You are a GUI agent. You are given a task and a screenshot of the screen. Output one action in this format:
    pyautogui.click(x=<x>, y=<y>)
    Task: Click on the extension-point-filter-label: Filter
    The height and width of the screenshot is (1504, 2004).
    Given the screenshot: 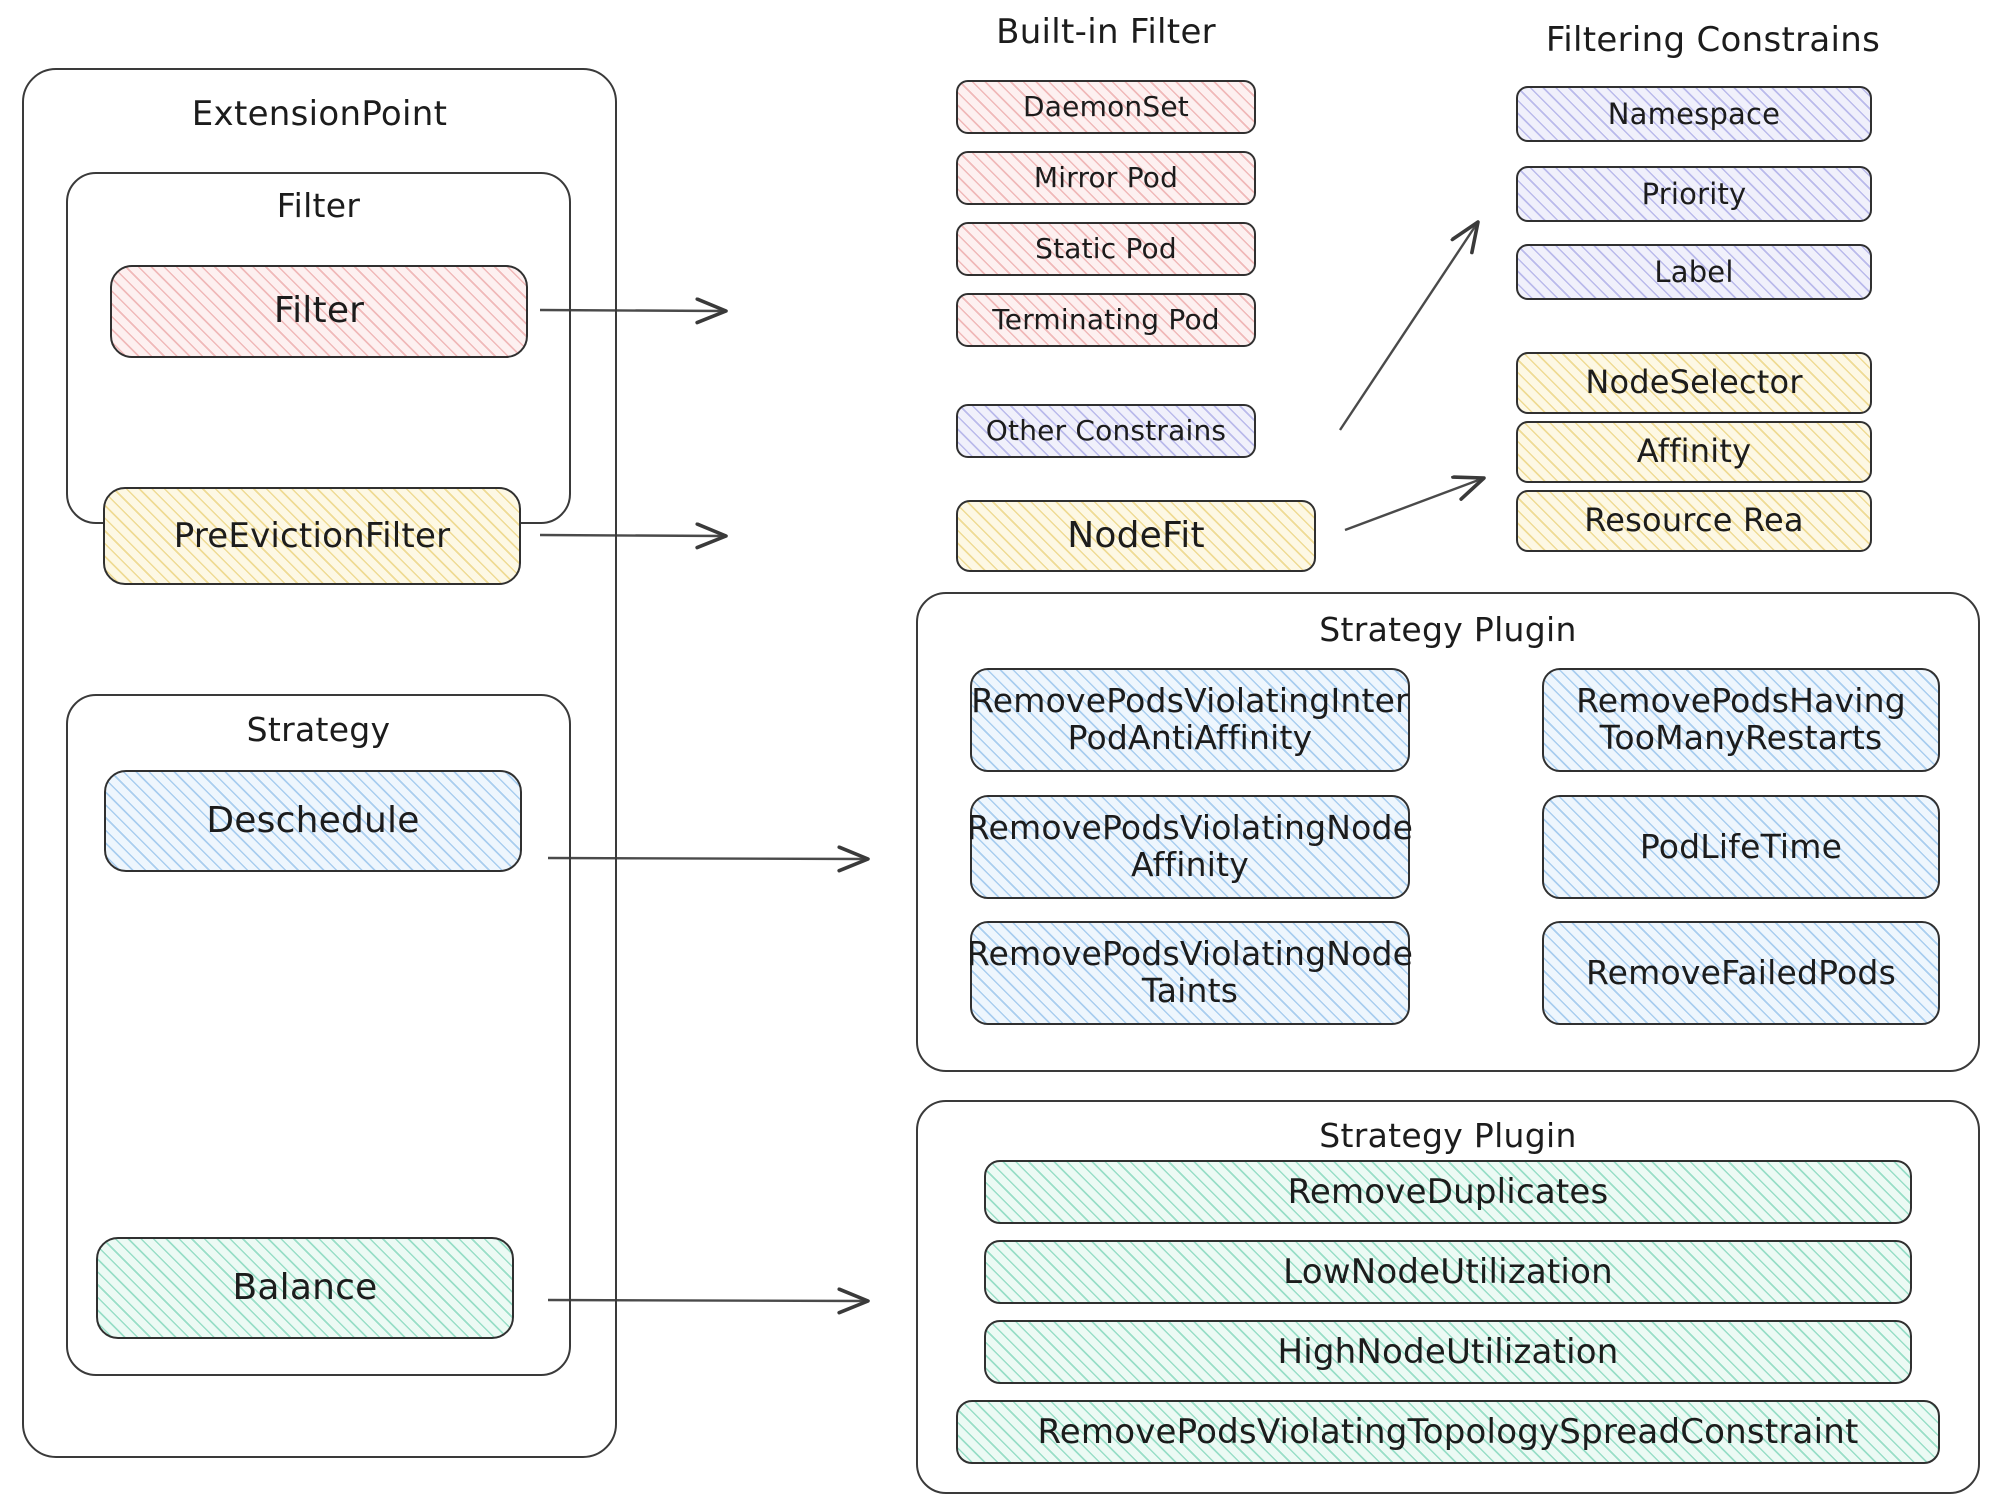 What is the action you would take?
    pyautogui.click(x=319, y=311)
    